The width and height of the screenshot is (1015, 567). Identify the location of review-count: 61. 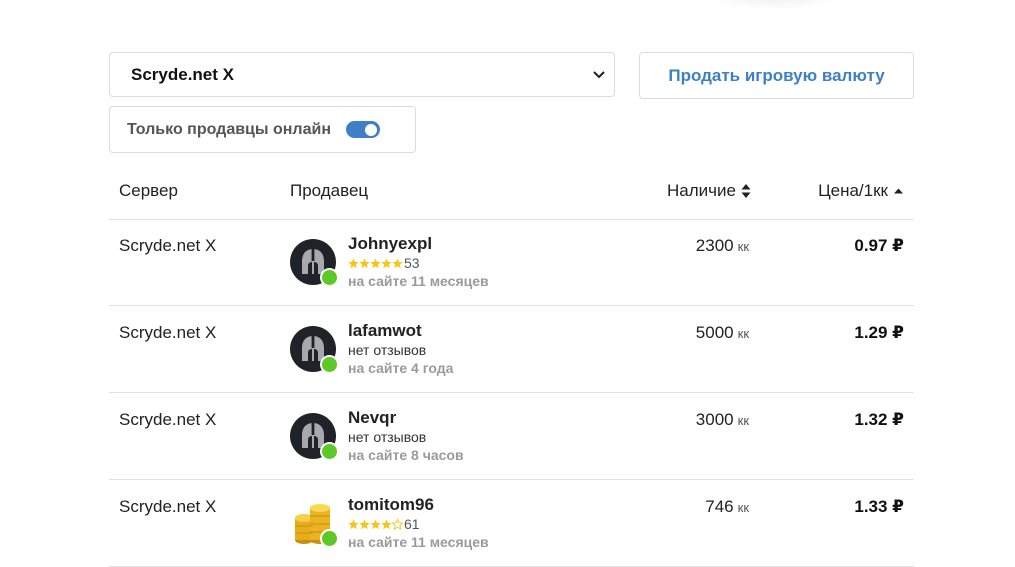
(412, 524).